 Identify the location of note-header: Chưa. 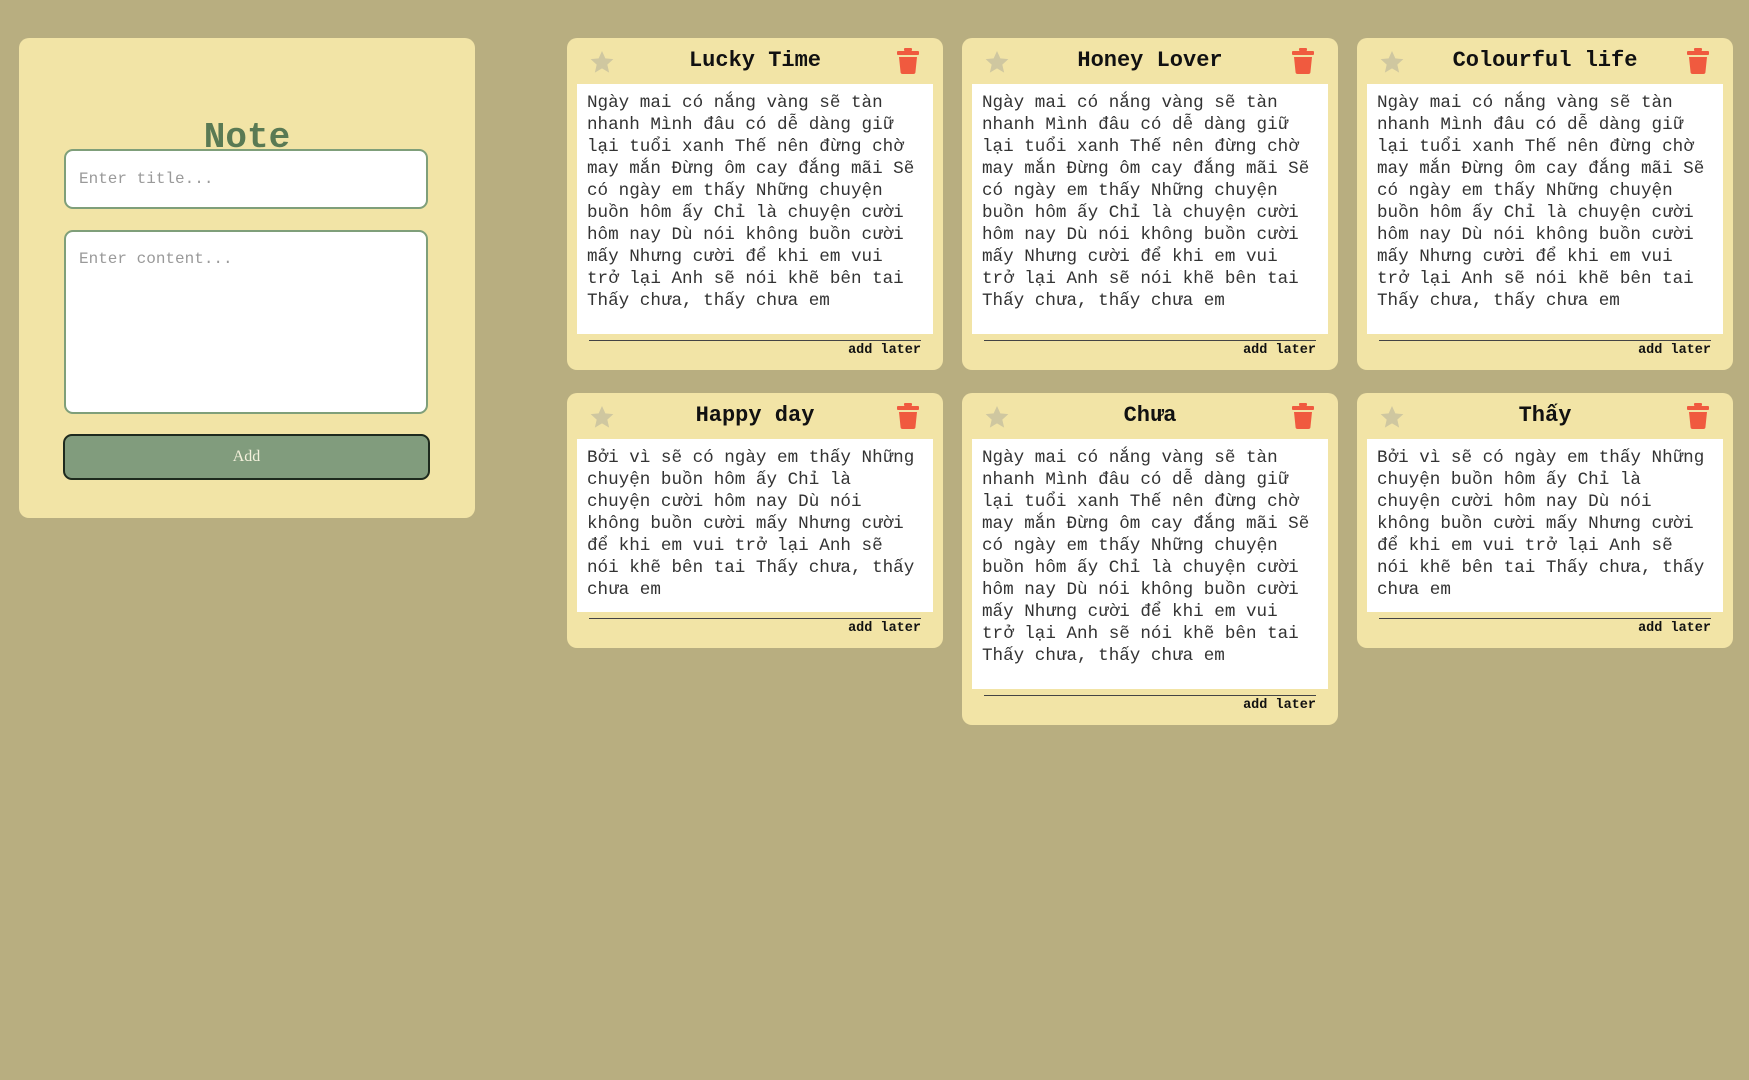
(1150, 416).